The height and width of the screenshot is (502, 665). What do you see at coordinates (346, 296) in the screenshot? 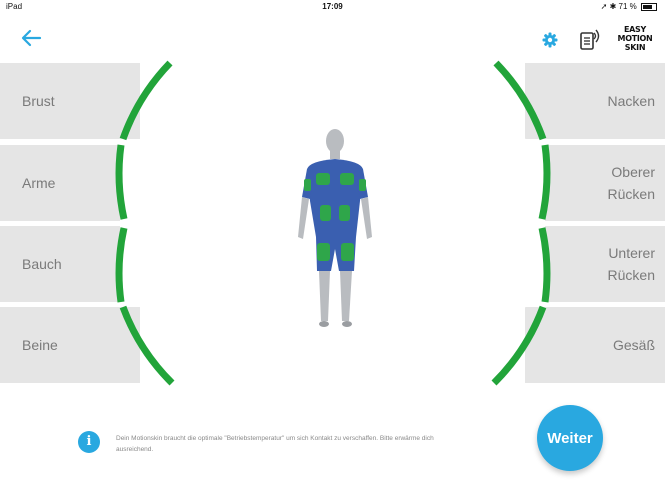
I see `figure-right-leg` at bounding box center [346, 296].